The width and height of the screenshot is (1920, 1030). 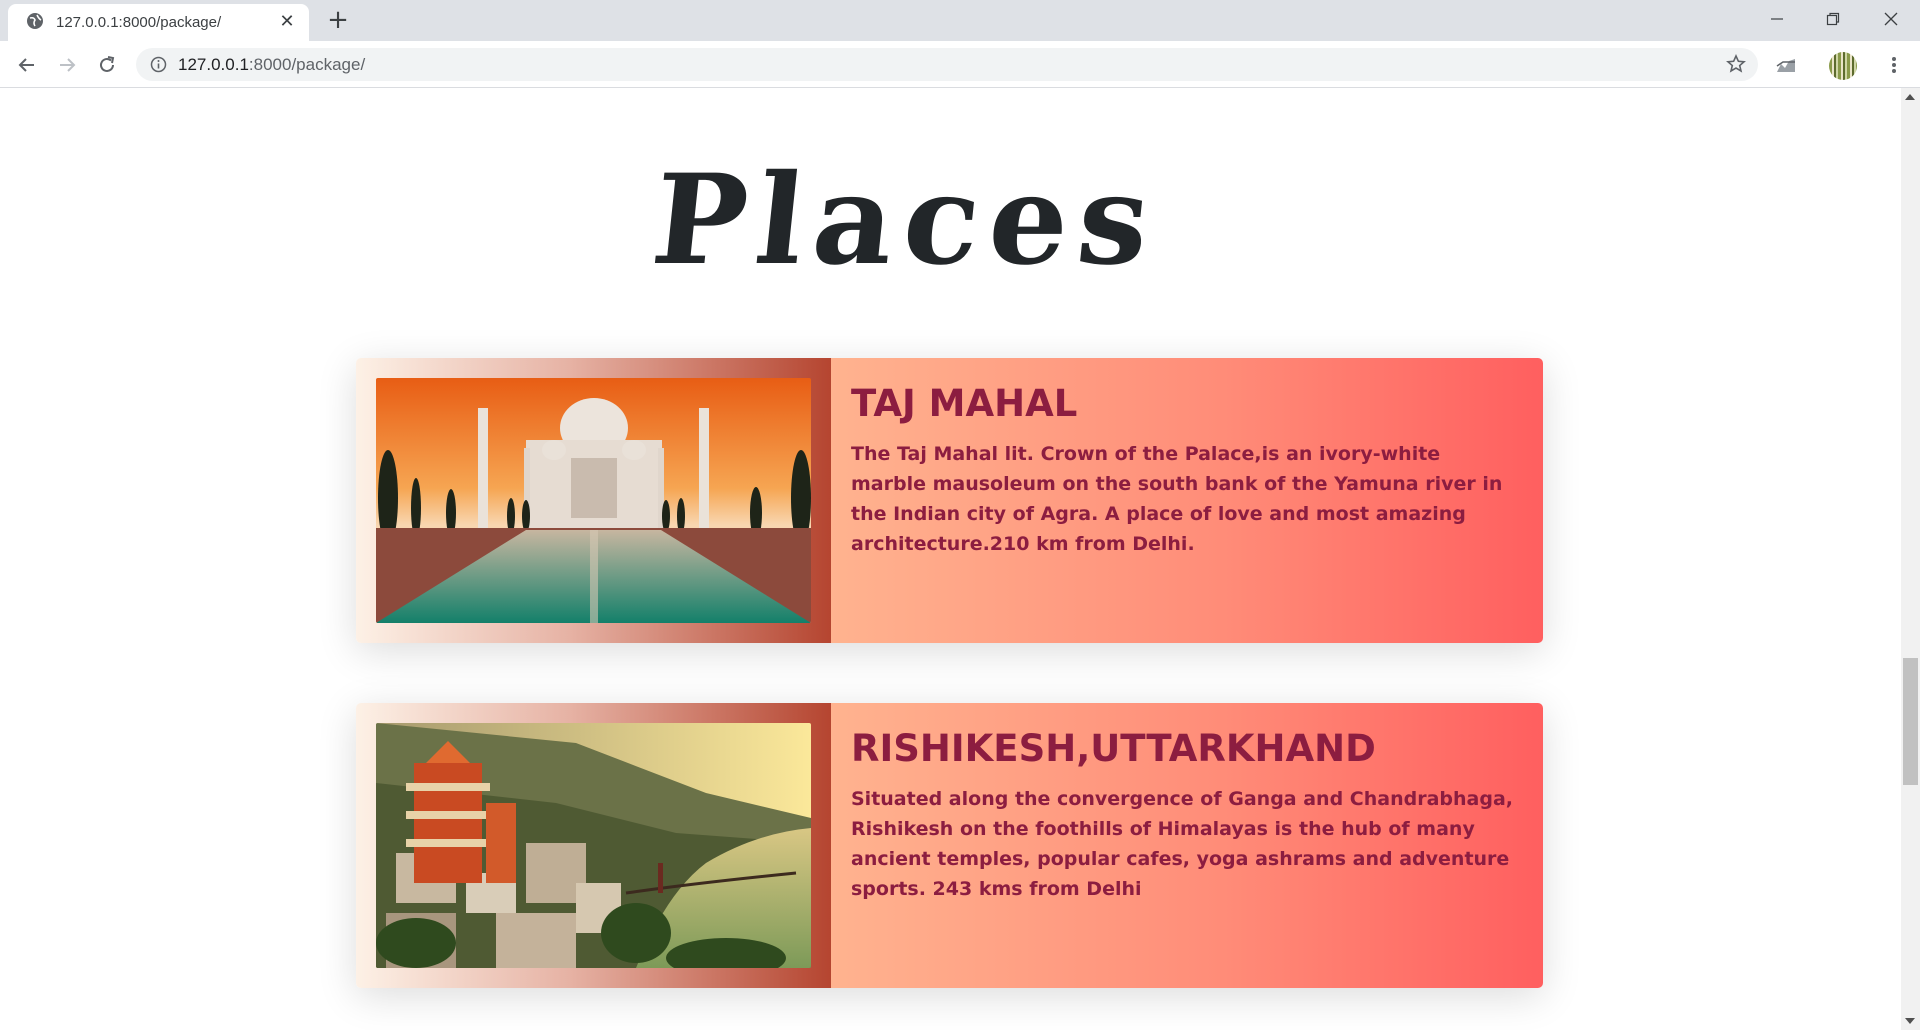 I want to click on place-title: TAJ MAHAL, so click(x=964, y=403).